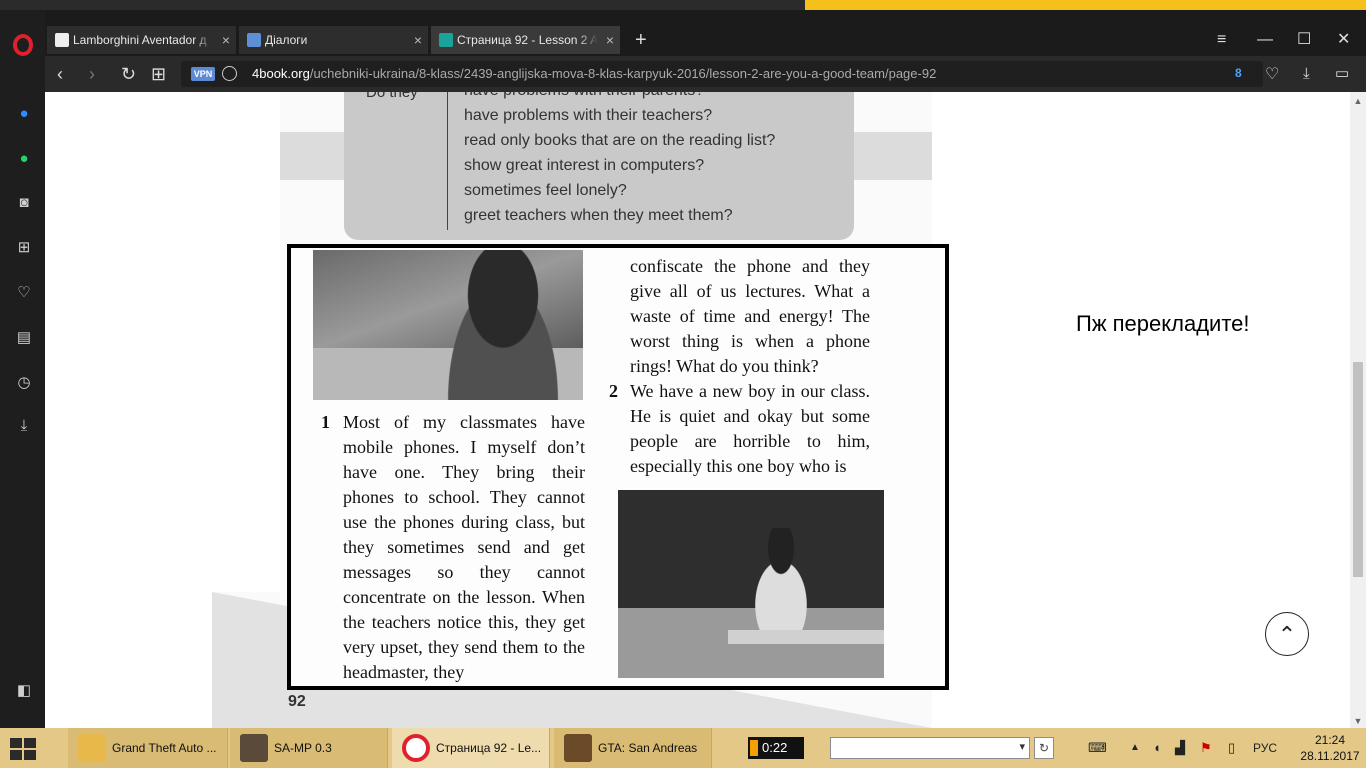 The height and width of the screenshot is (768, 1366). Describe the element at coordinates (584, 165) in the screenshot. I see `question-line: show great interest in computers?` at that location.